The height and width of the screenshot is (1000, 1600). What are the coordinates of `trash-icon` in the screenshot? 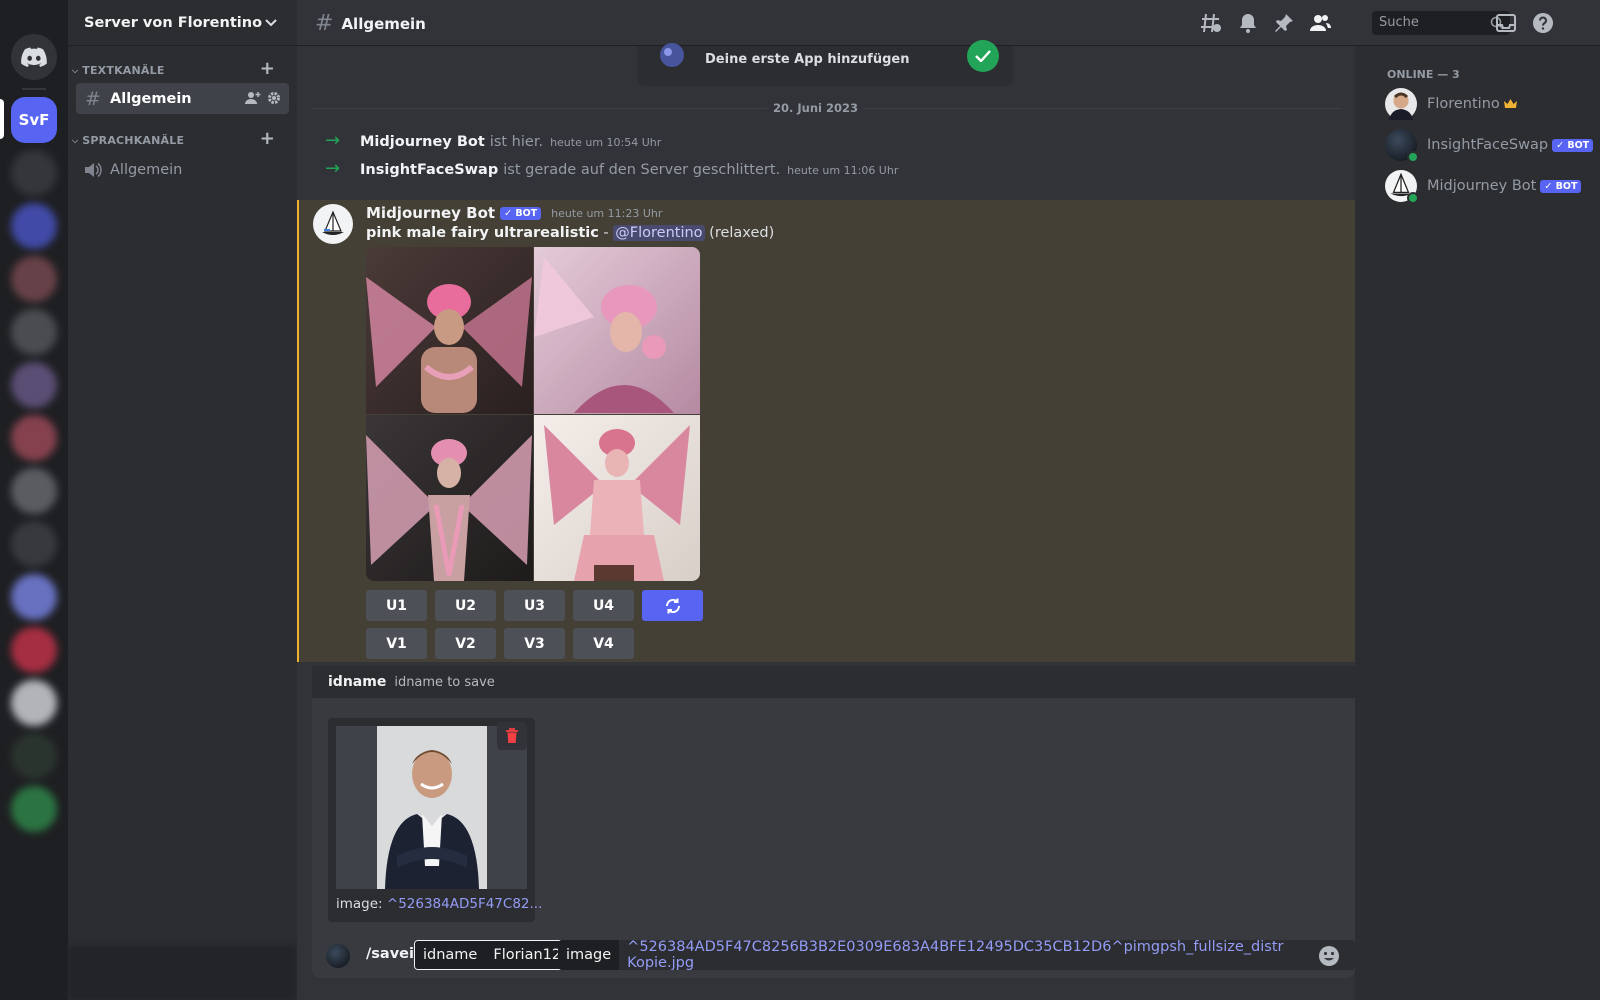 It's located at (512, 735).